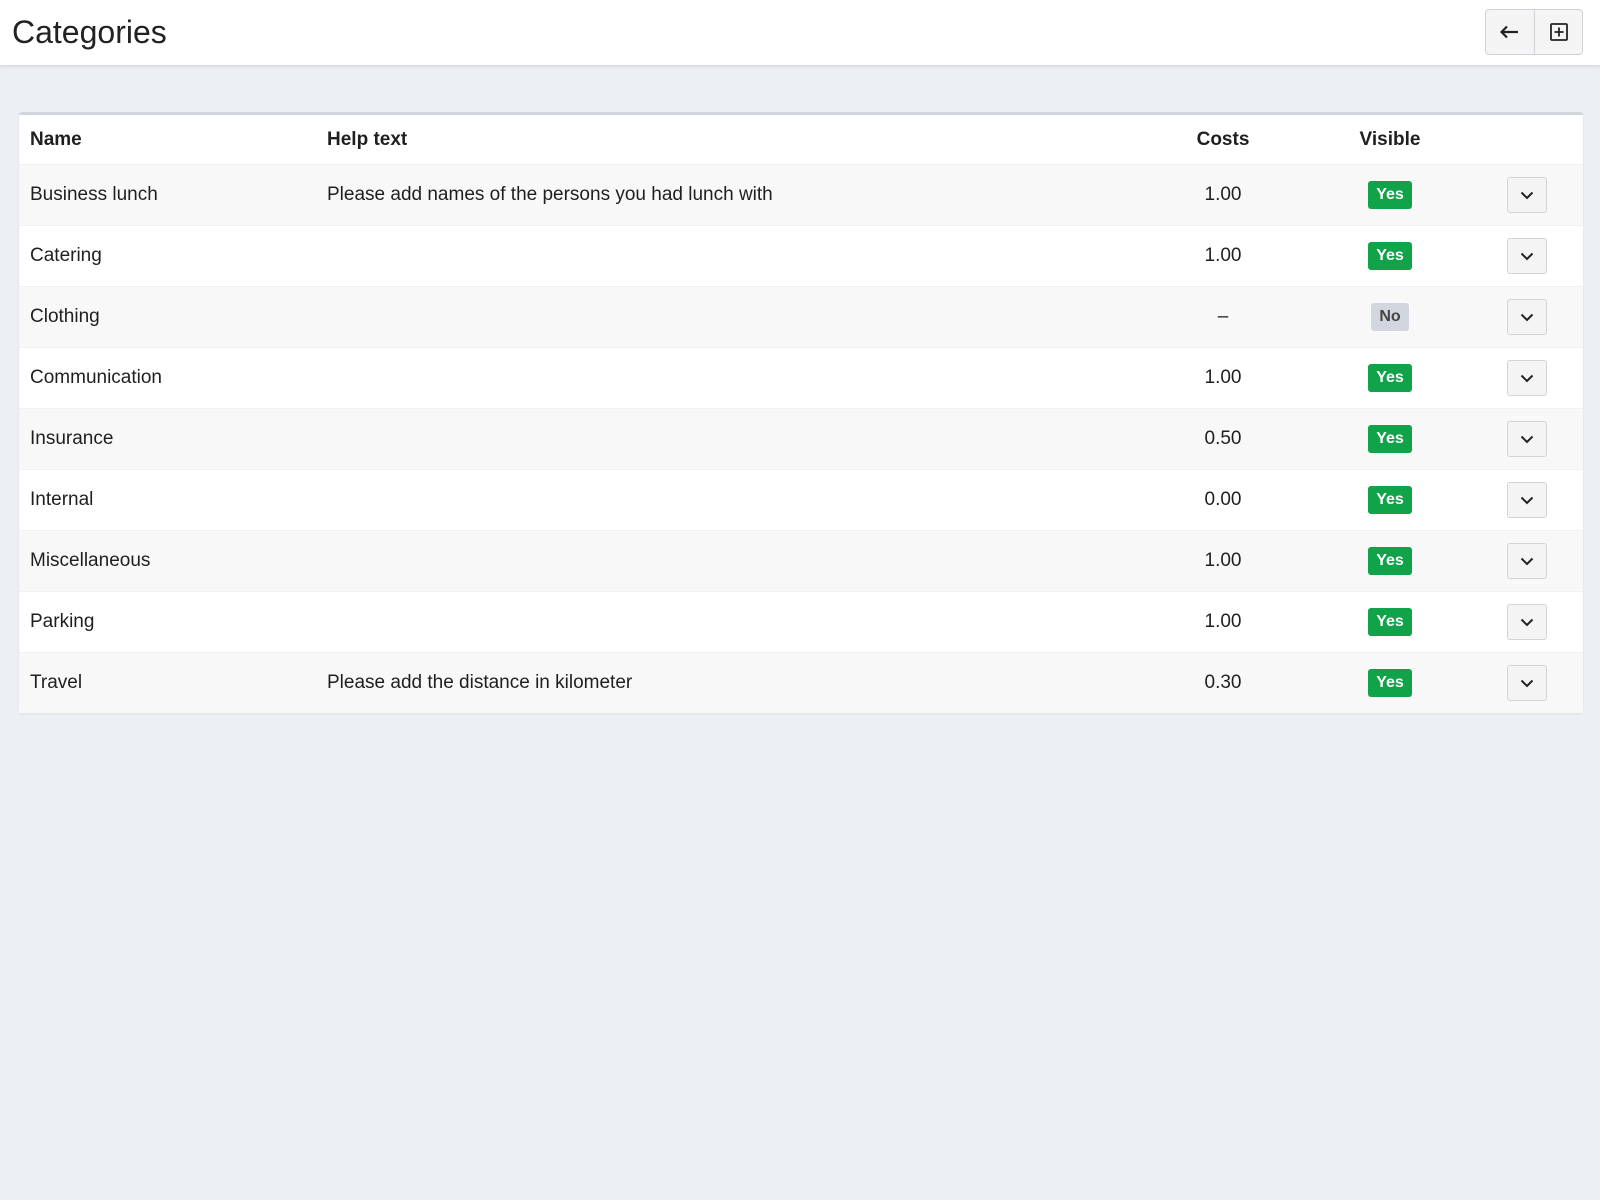 This screenshot has width=1600, height=1200. I want to click on top-bar: Categories, so click(800, 33).